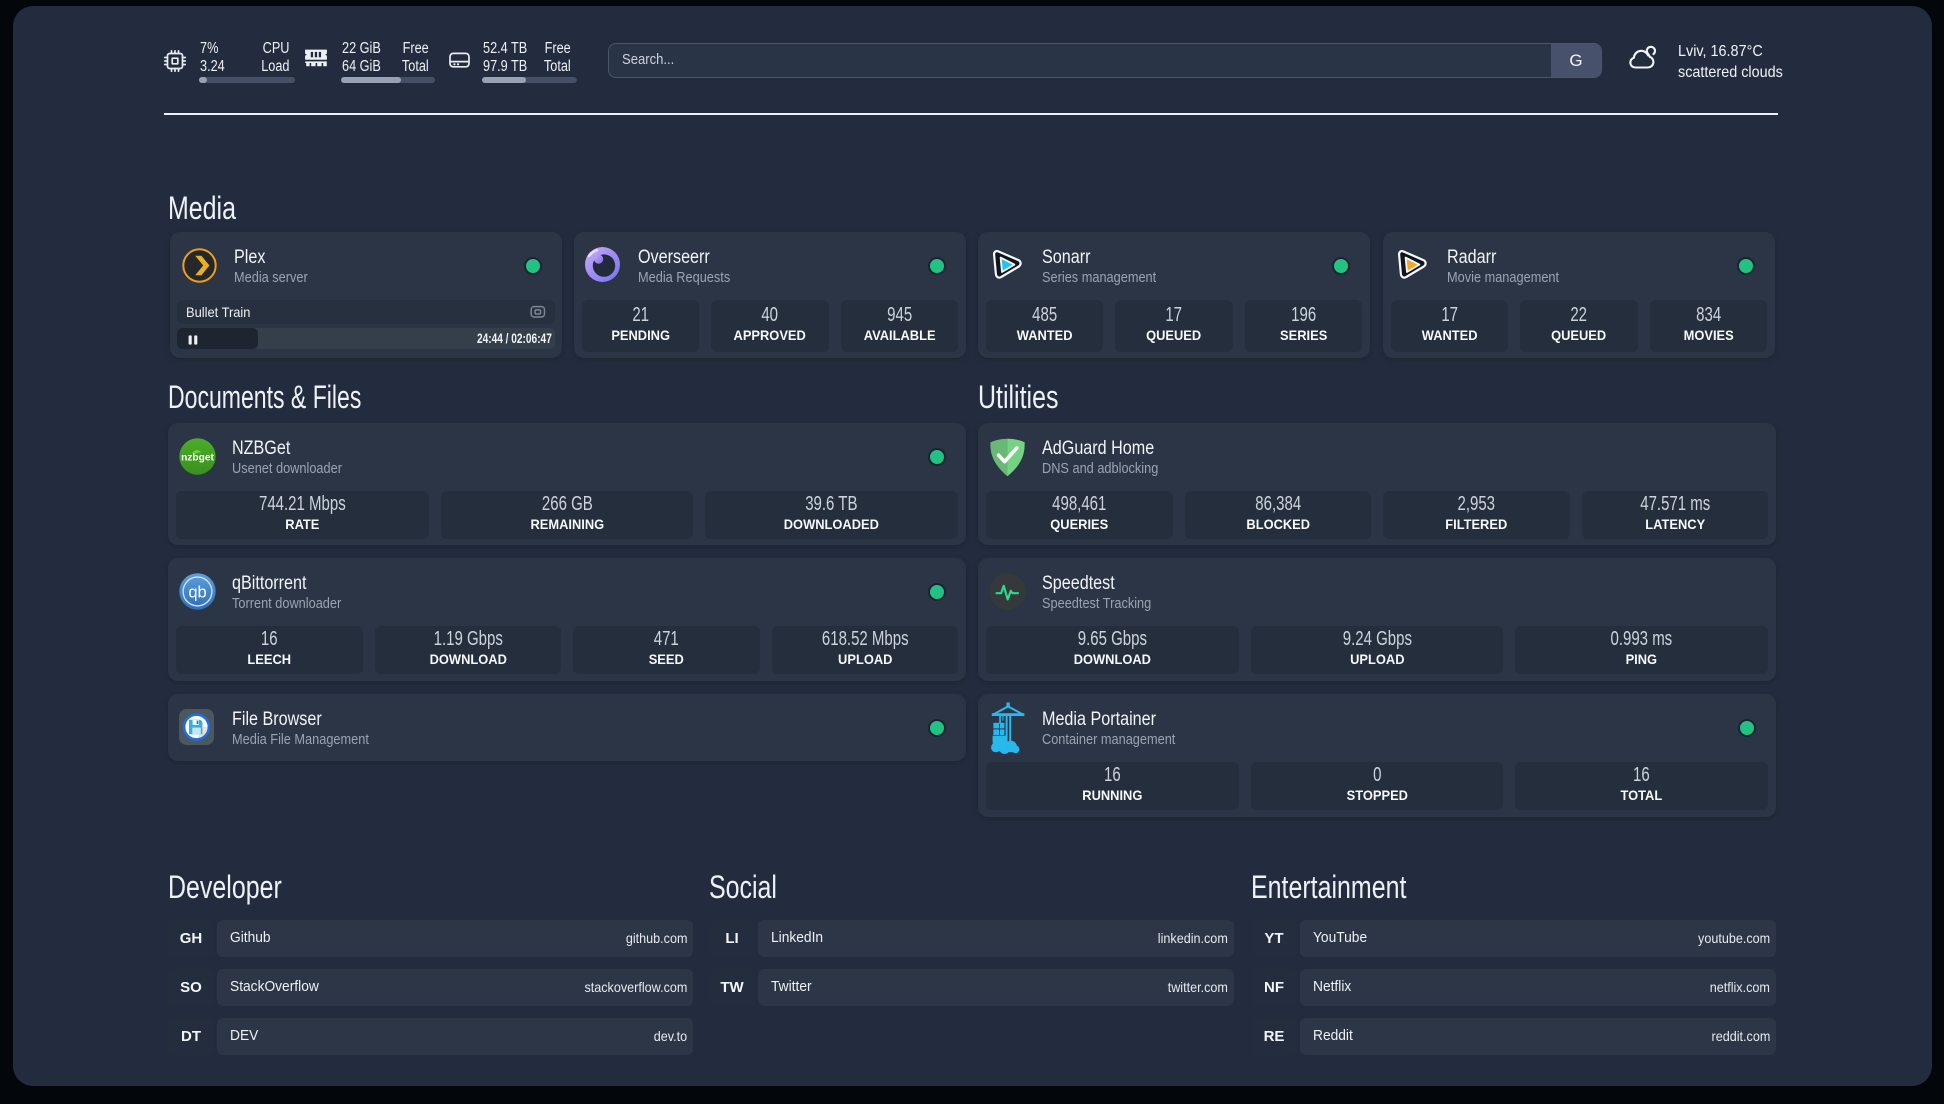 The image size is (1944, 1104). I want to click on svg-text: qb, so click(197, 592).